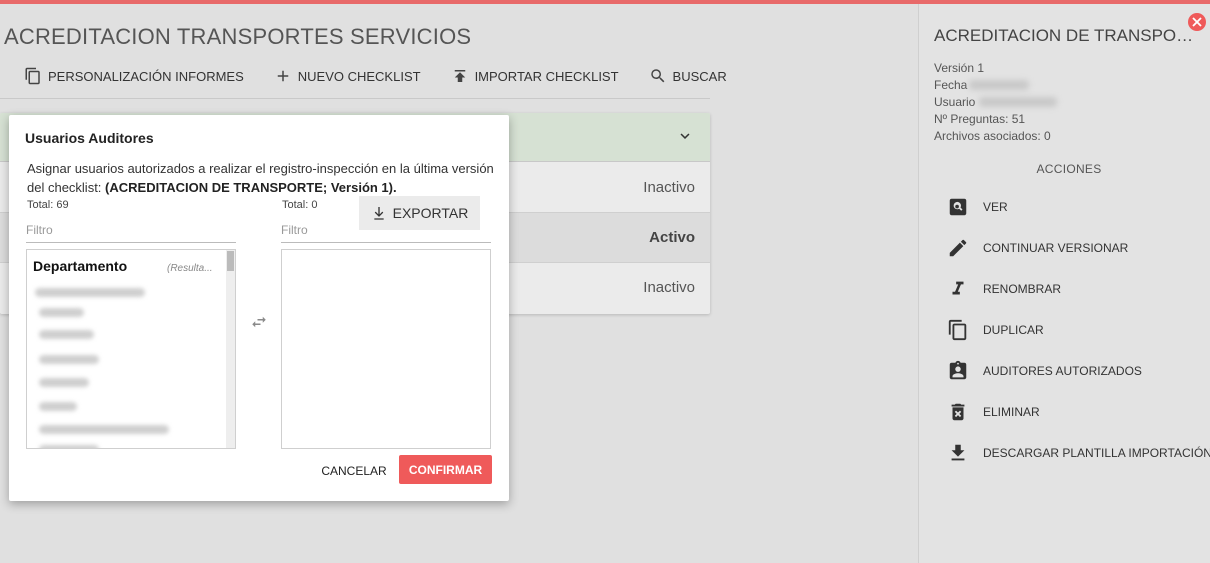  Describe the element at coordinates (672, 237) in the screenshot. I see `status-text: Activo` at that location.